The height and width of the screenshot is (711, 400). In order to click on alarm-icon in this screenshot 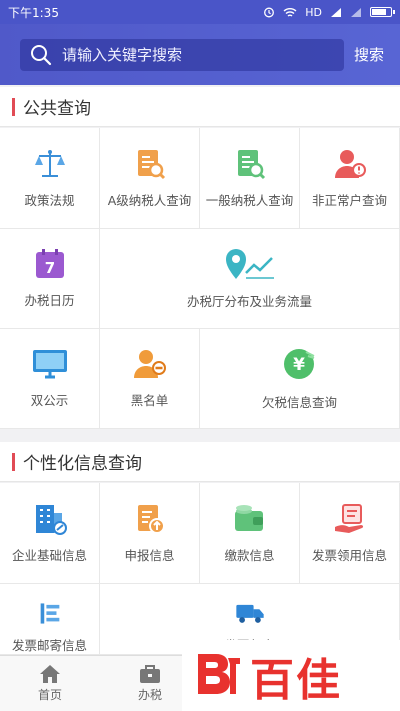, I will do `click(269, 12)`.